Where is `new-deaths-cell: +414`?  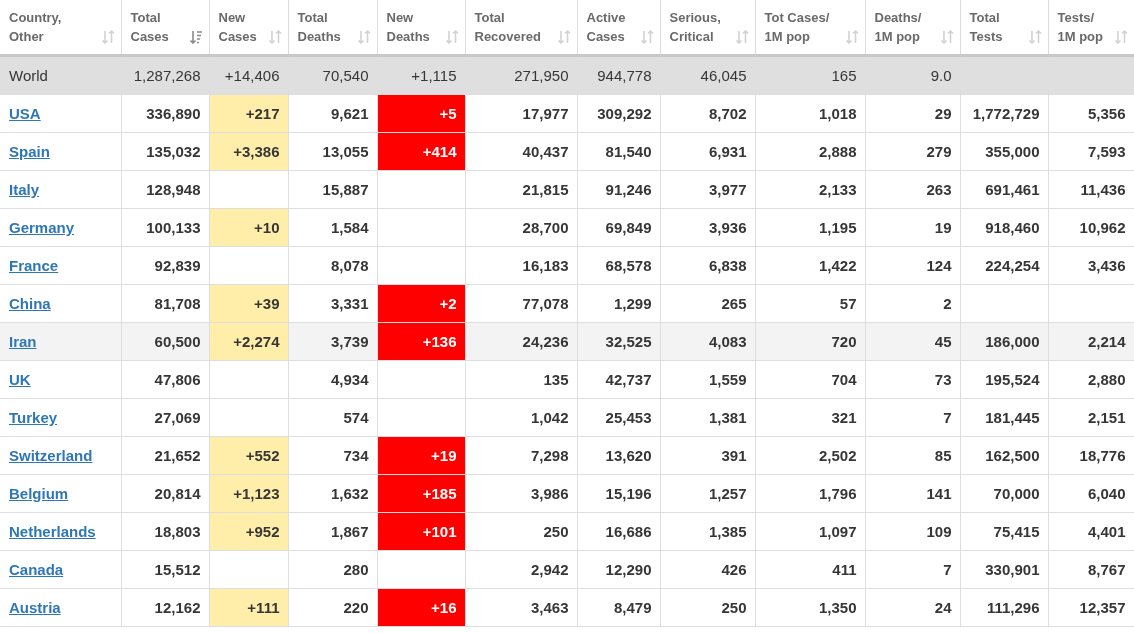
new-deaths-cell: +414 is located at coordinates (421, 151).